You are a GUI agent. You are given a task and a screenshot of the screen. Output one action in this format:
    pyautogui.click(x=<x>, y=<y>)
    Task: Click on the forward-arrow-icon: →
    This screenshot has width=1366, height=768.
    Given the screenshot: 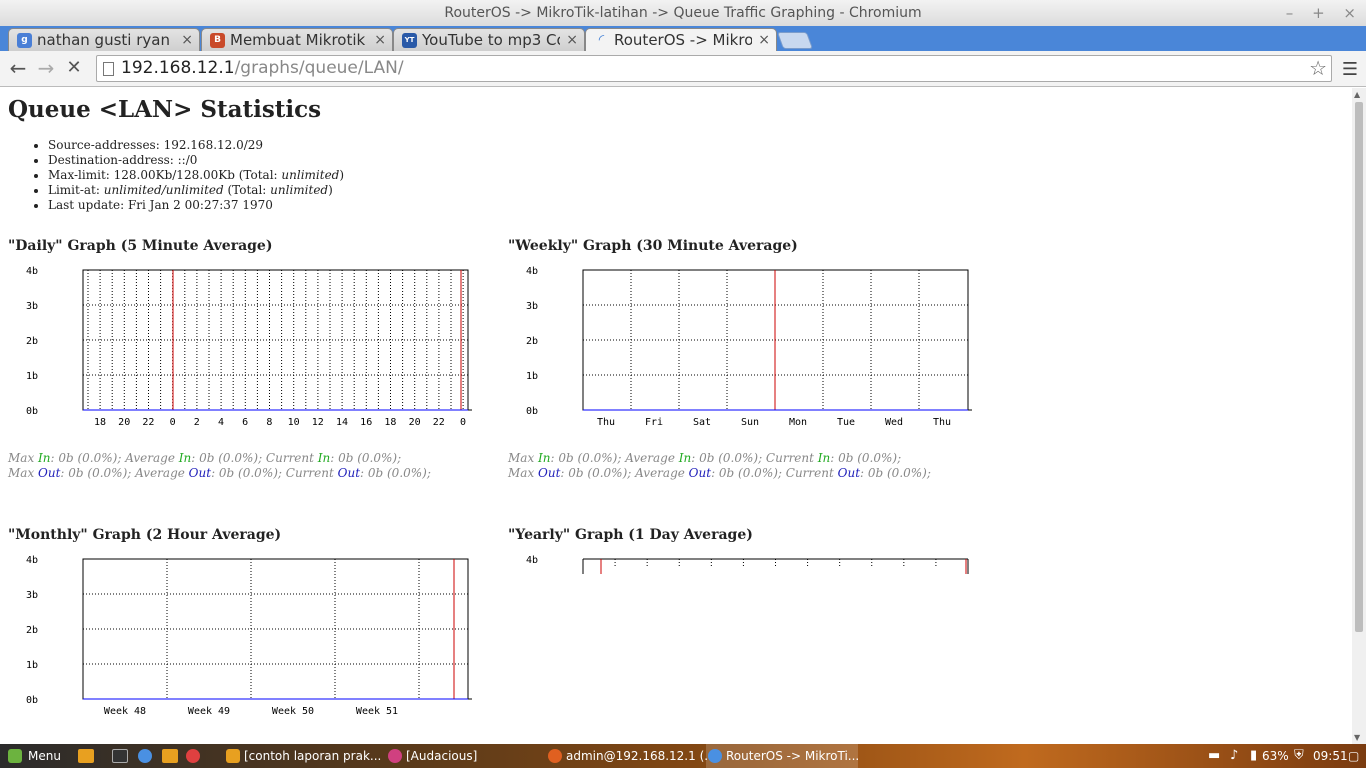 What is the action you would take?
    pyautogui.click(x=46, y=68)
    